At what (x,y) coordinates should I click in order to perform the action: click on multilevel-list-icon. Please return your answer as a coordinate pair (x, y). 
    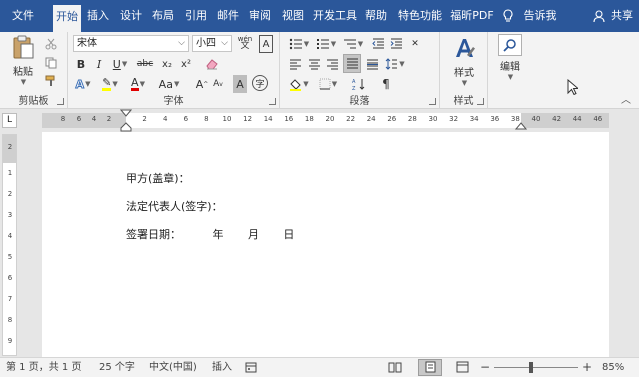
    Looking at the image, I should click on (349, 44).